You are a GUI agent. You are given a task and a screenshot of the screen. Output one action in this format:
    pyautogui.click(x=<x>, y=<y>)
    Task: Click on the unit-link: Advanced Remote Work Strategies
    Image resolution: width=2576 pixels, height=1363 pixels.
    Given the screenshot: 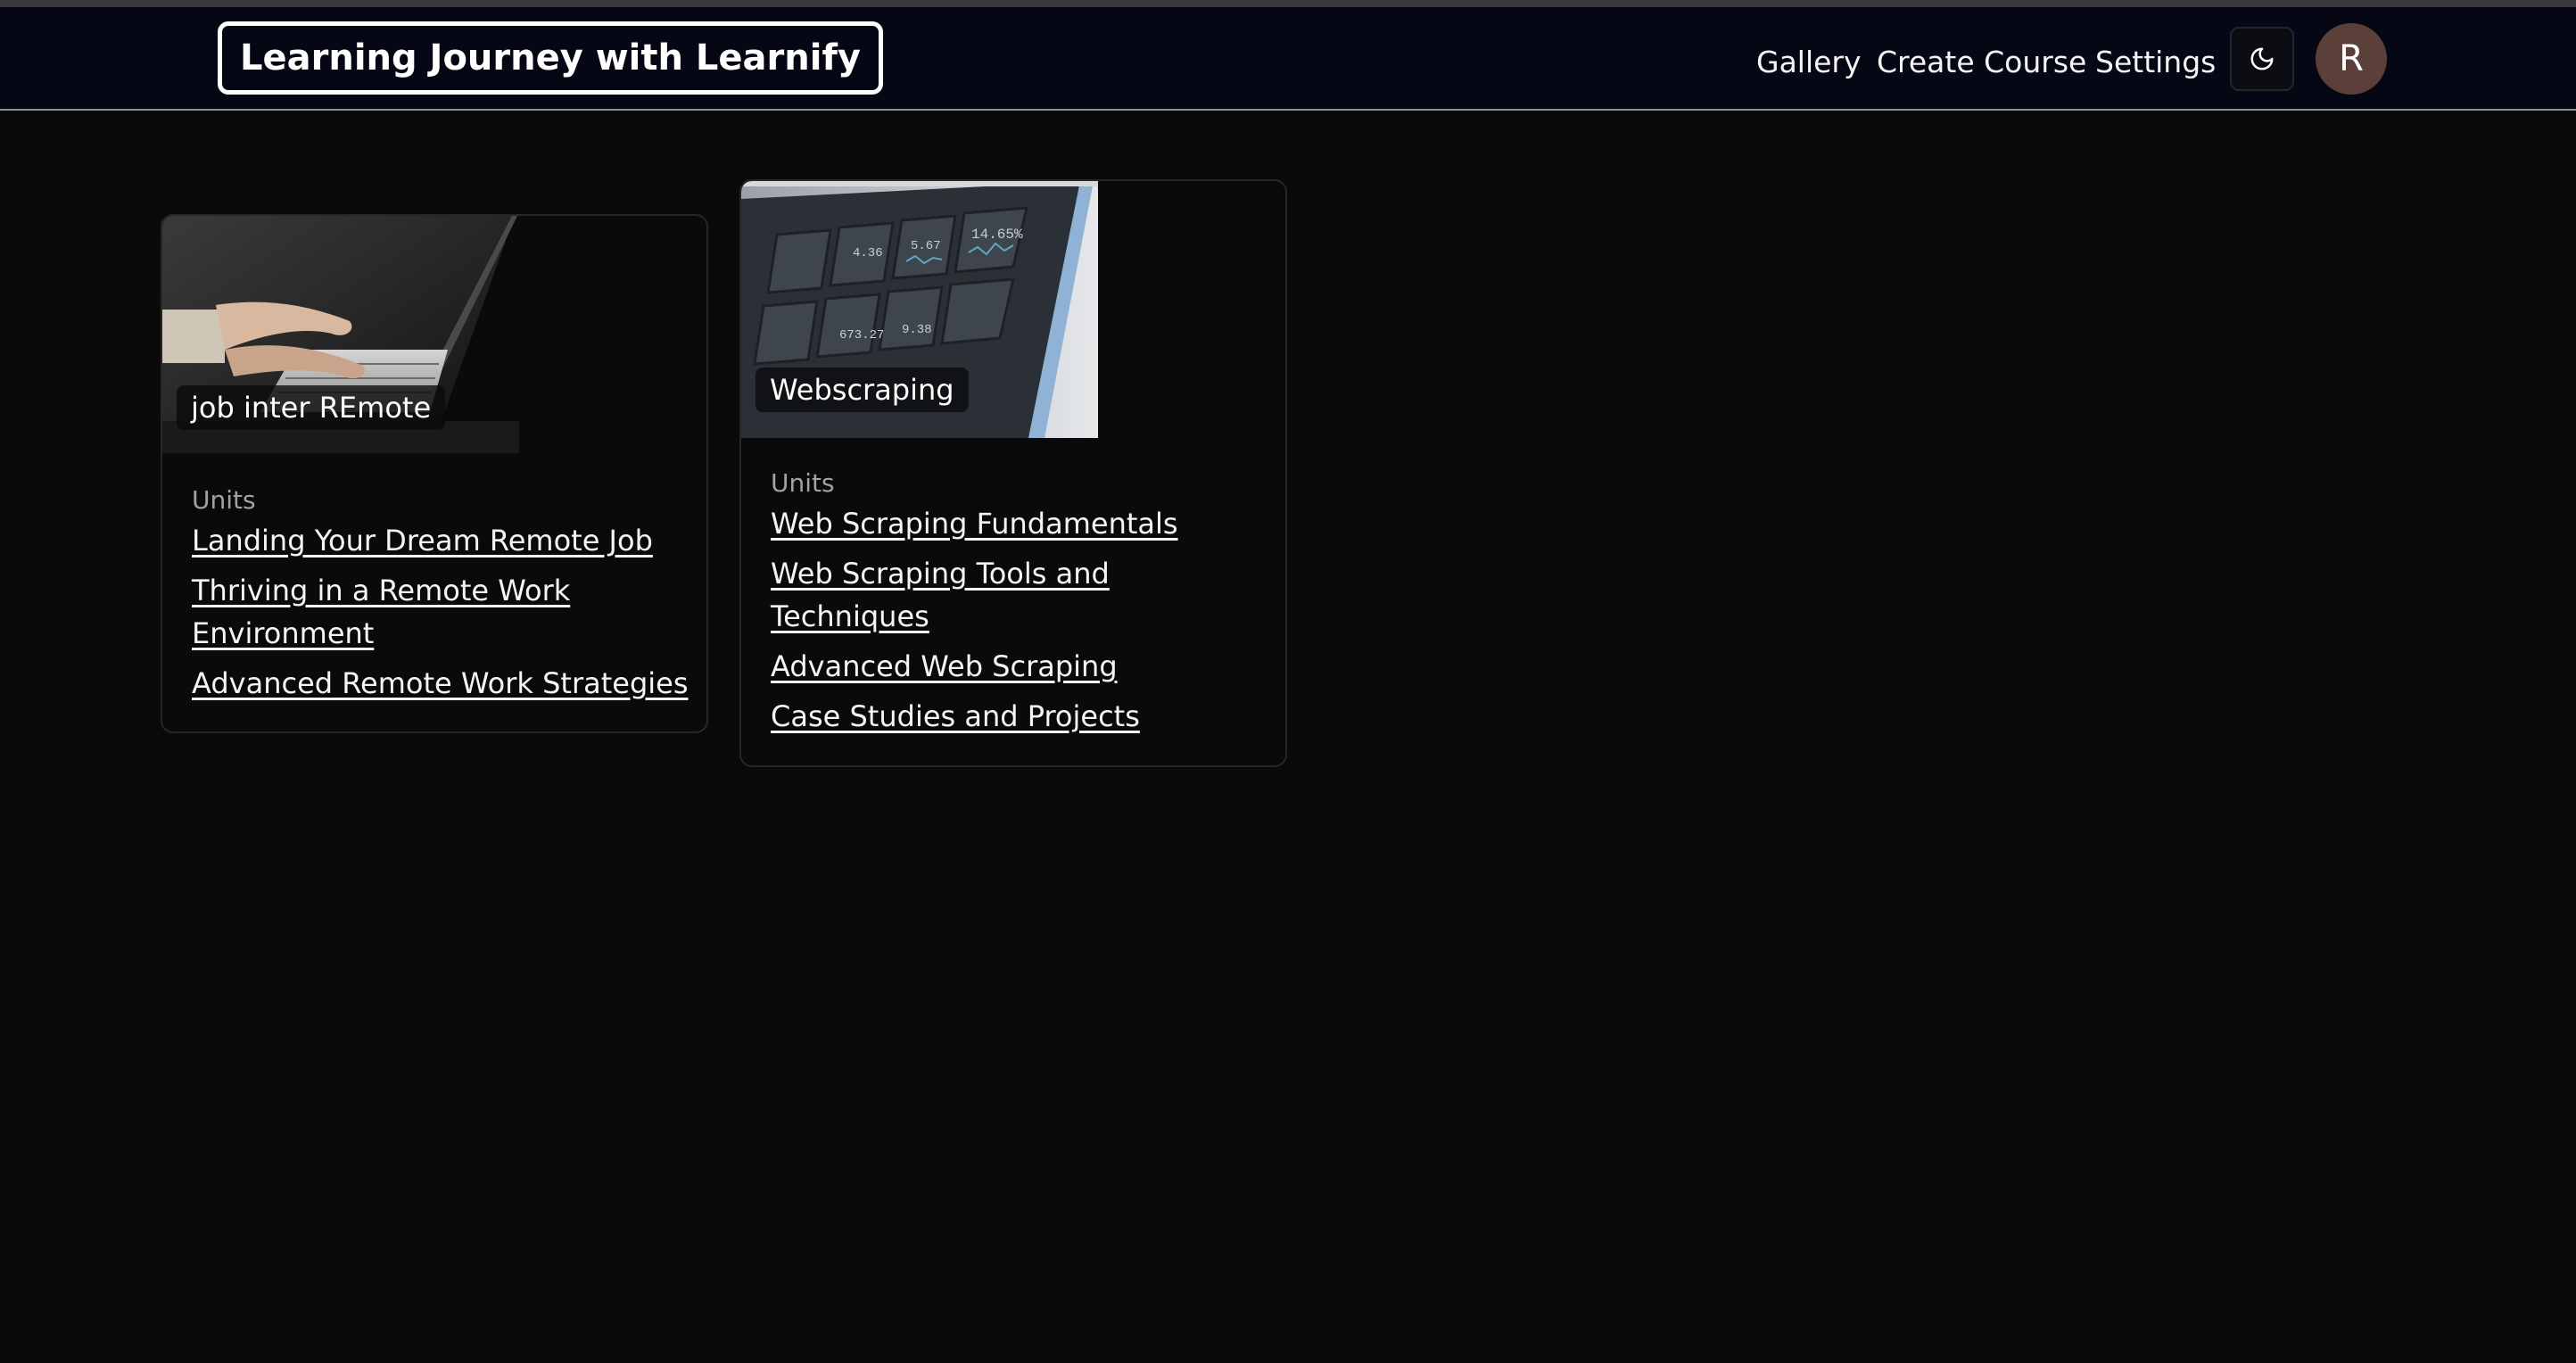 What is the action you would take?
    pyautogui.click(x=440, y=683)
    